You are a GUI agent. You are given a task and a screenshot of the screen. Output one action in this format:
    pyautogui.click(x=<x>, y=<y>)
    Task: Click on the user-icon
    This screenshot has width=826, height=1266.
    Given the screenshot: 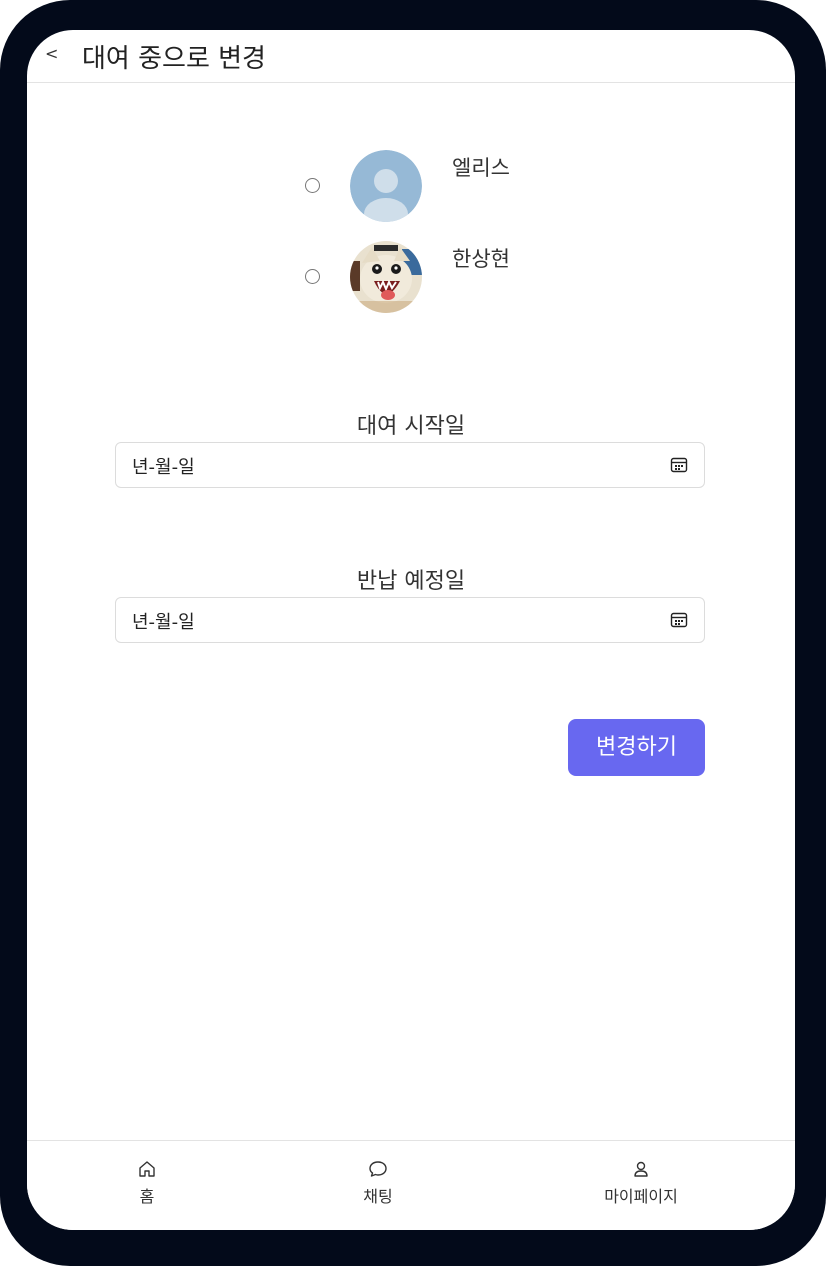 What is the action you would take?
    pyautogui.click(x=641, y=1169)
    